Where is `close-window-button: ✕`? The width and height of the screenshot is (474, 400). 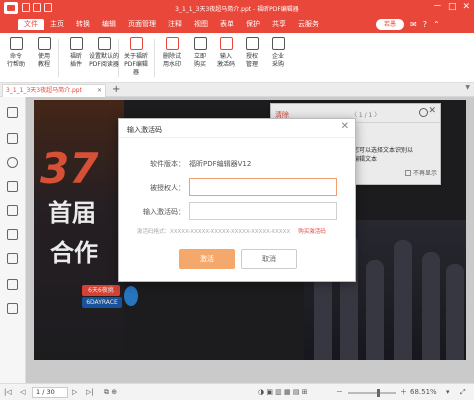 close-window-button: ✕ is located at coordinates (466, 7).